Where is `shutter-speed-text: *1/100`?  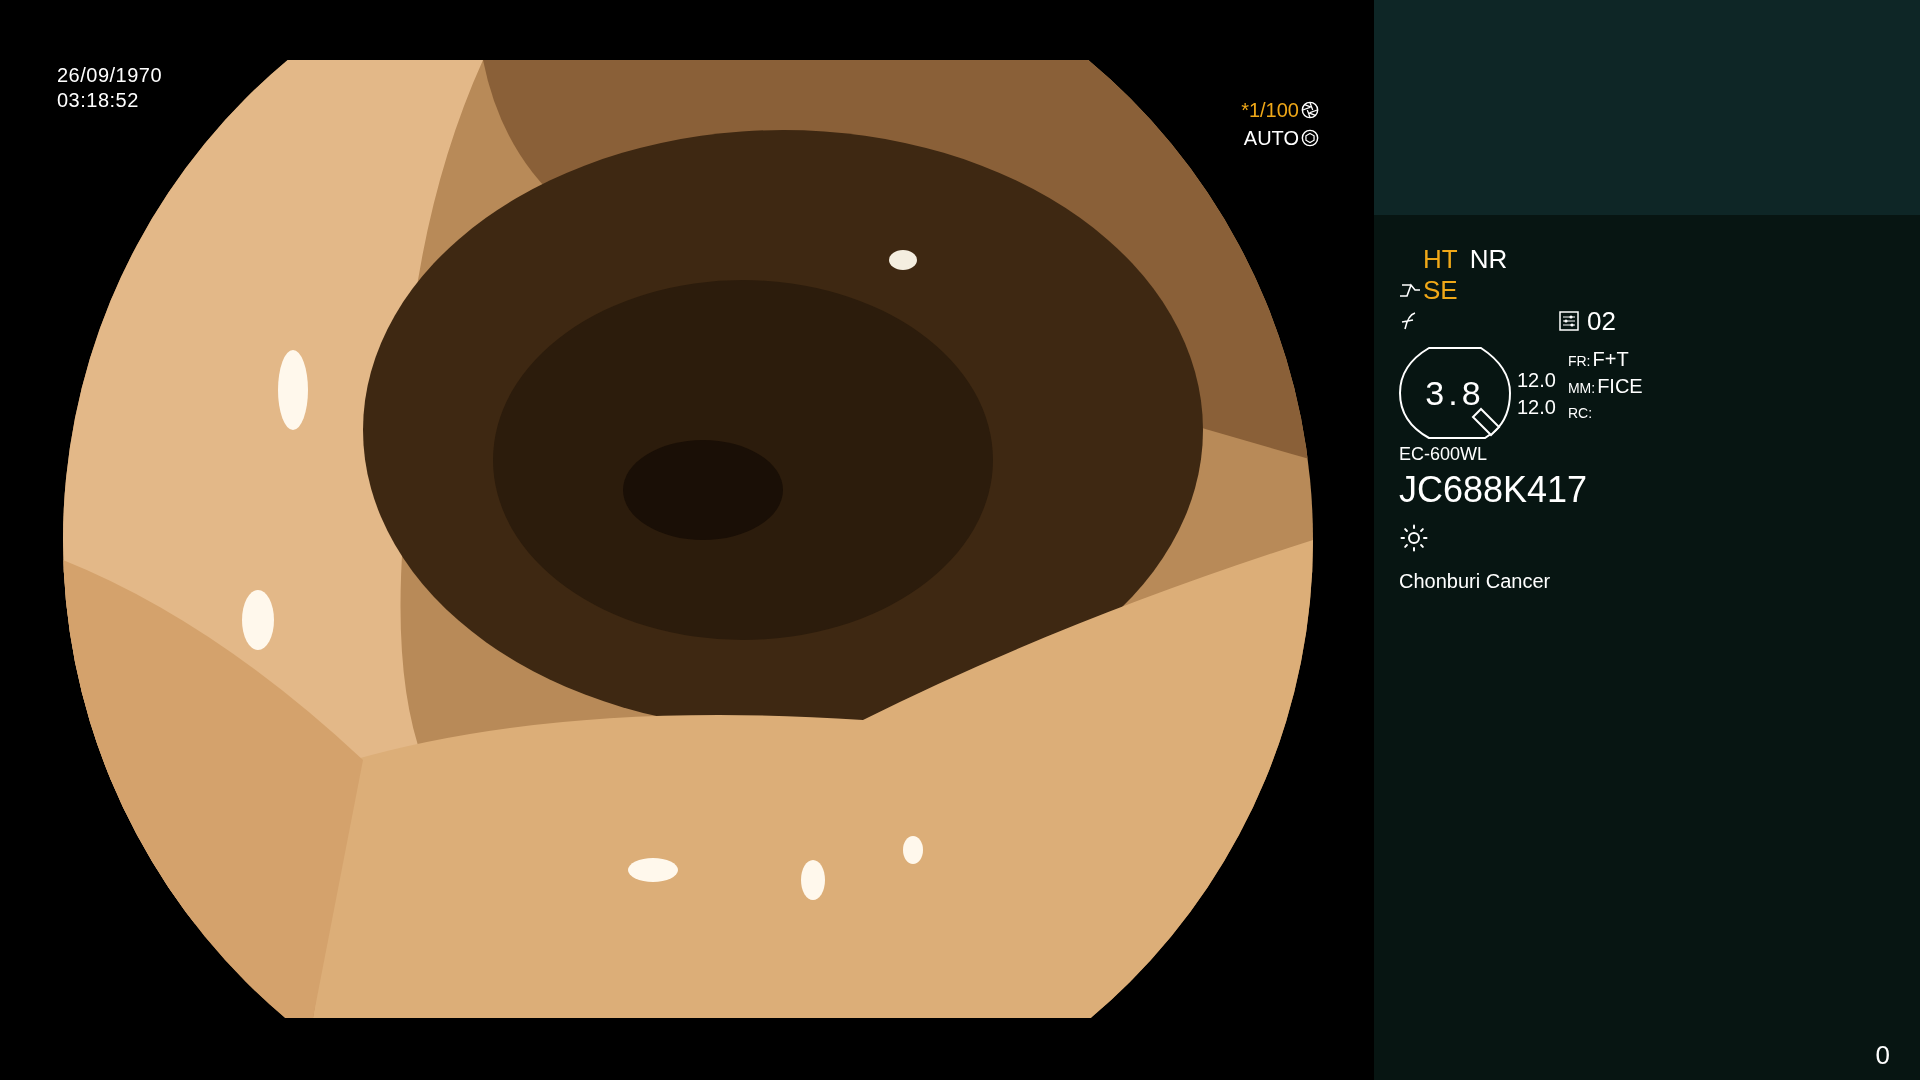 shutter-speed-text: *1/100 is located at coordinates (1270, 110).